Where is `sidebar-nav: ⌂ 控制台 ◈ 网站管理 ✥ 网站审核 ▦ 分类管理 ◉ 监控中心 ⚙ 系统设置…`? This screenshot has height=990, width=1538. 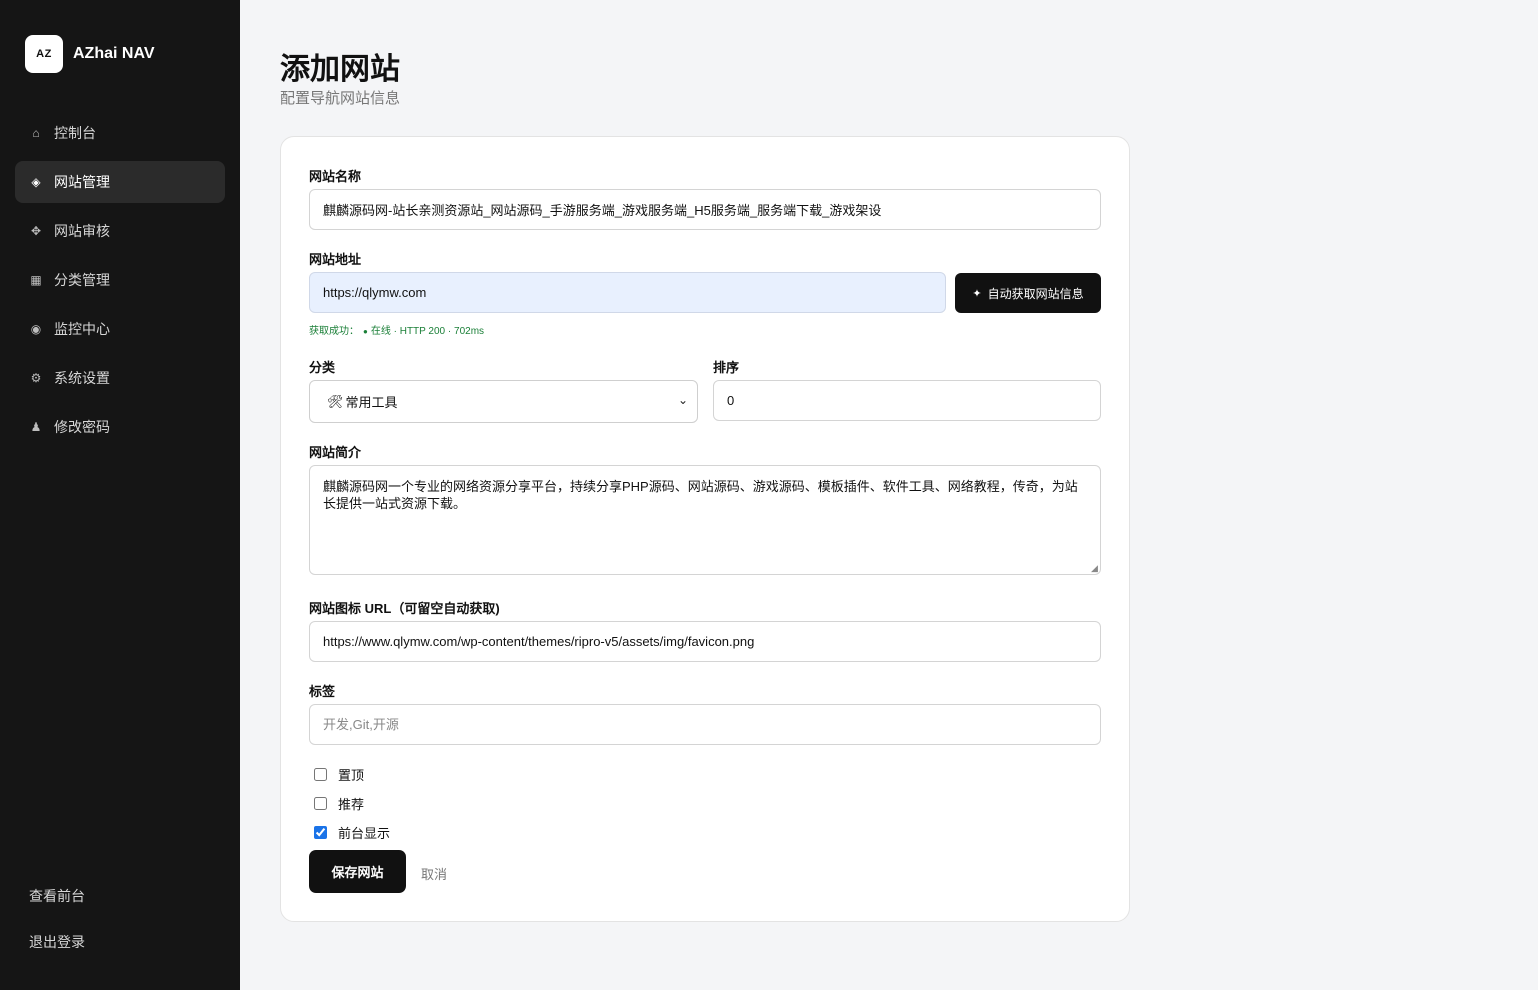 sidebar-nav: ⌂ 控制台 ◈ 网站管理 ✥ 网站审核 ▦ 分类管理 ◉ 监控中心 ⚙ 系统设置… is located at coordinates (120, 283).